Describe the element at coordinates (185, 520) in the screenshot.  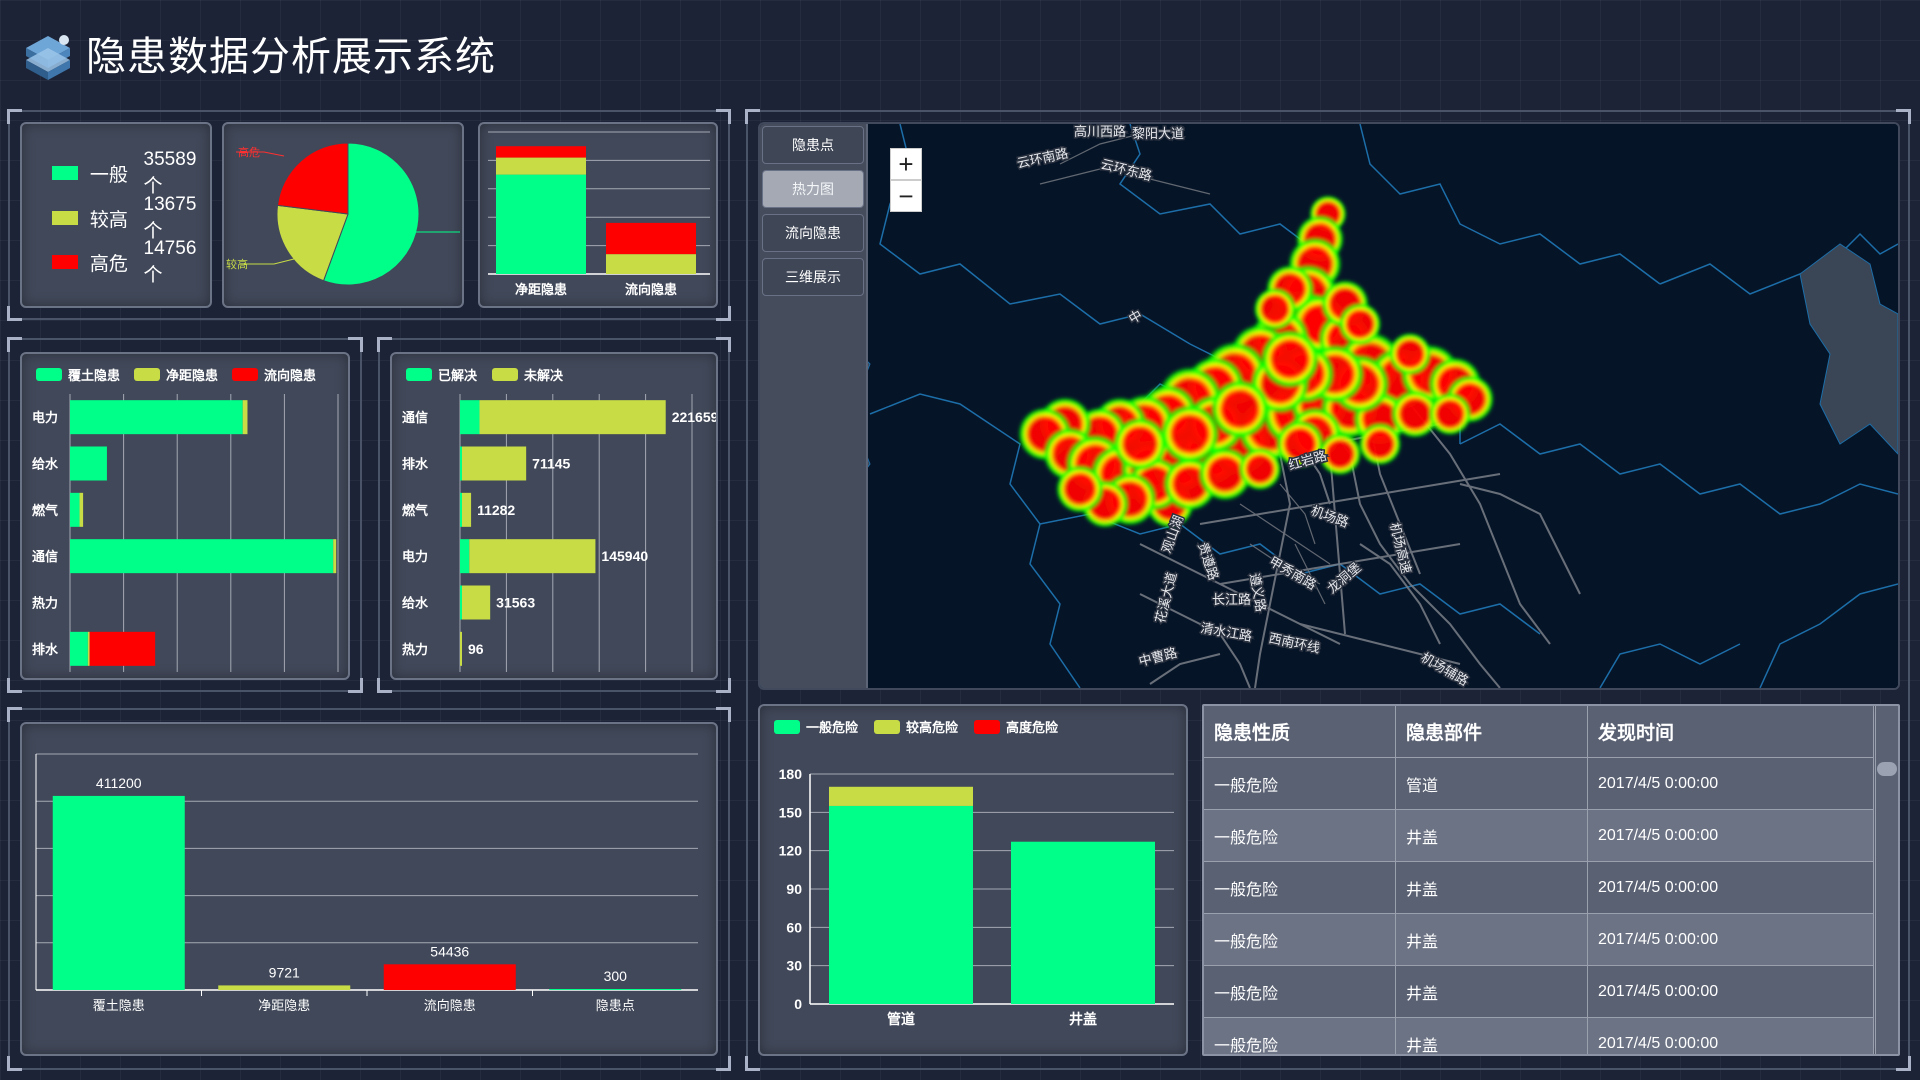
I see `category-hbar-chart: 覆土隐患 净距隐患 流向隐患电力给水燃气通信热力排水` at that location.